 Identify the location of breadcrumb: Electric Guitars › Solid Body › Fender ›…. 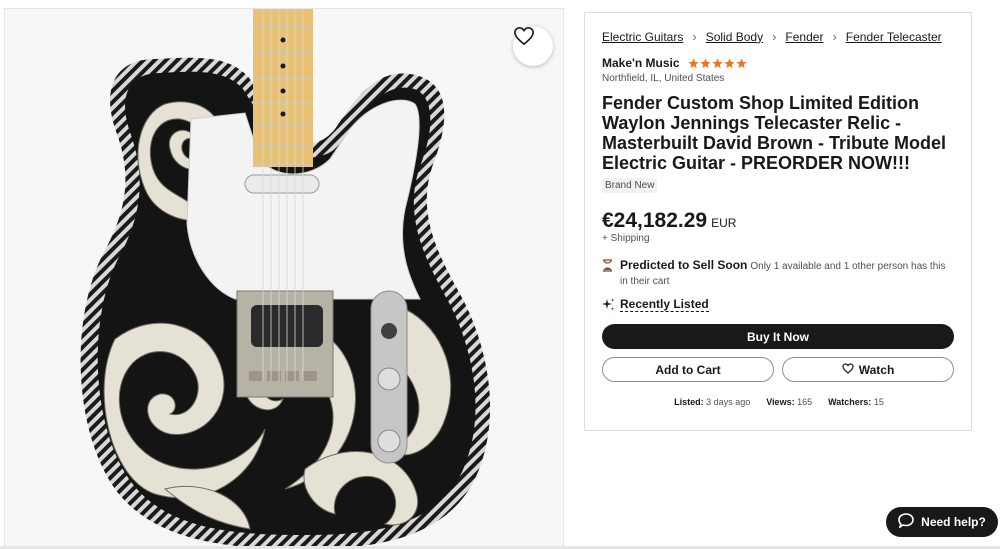
(772, 36).